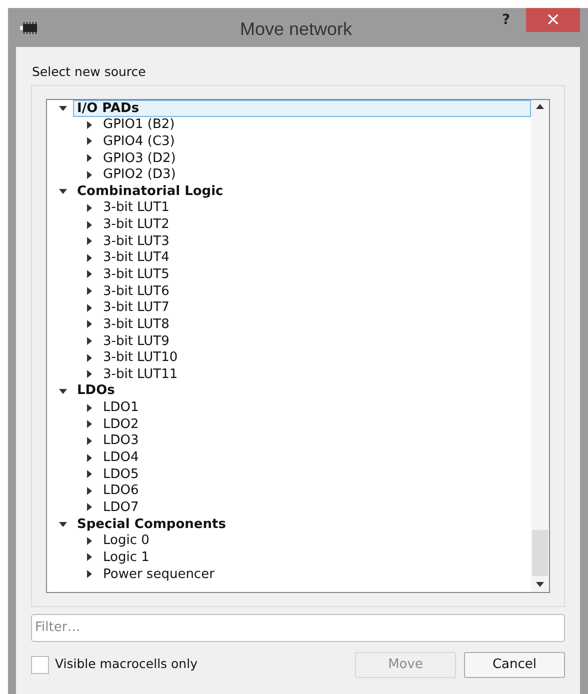  I want to click on tree-item: 3-bit LUT6, so click(136, 291).